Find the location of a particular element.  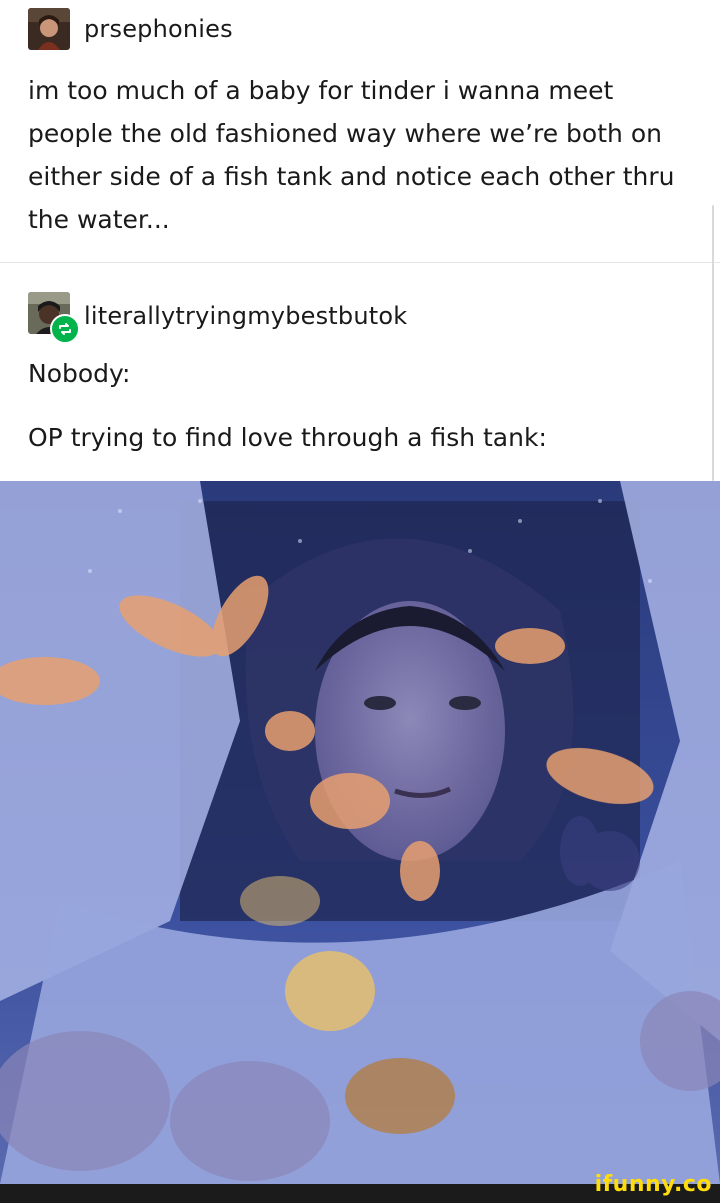

reblog-avatar-wrap is located at coordinates (54, 318).